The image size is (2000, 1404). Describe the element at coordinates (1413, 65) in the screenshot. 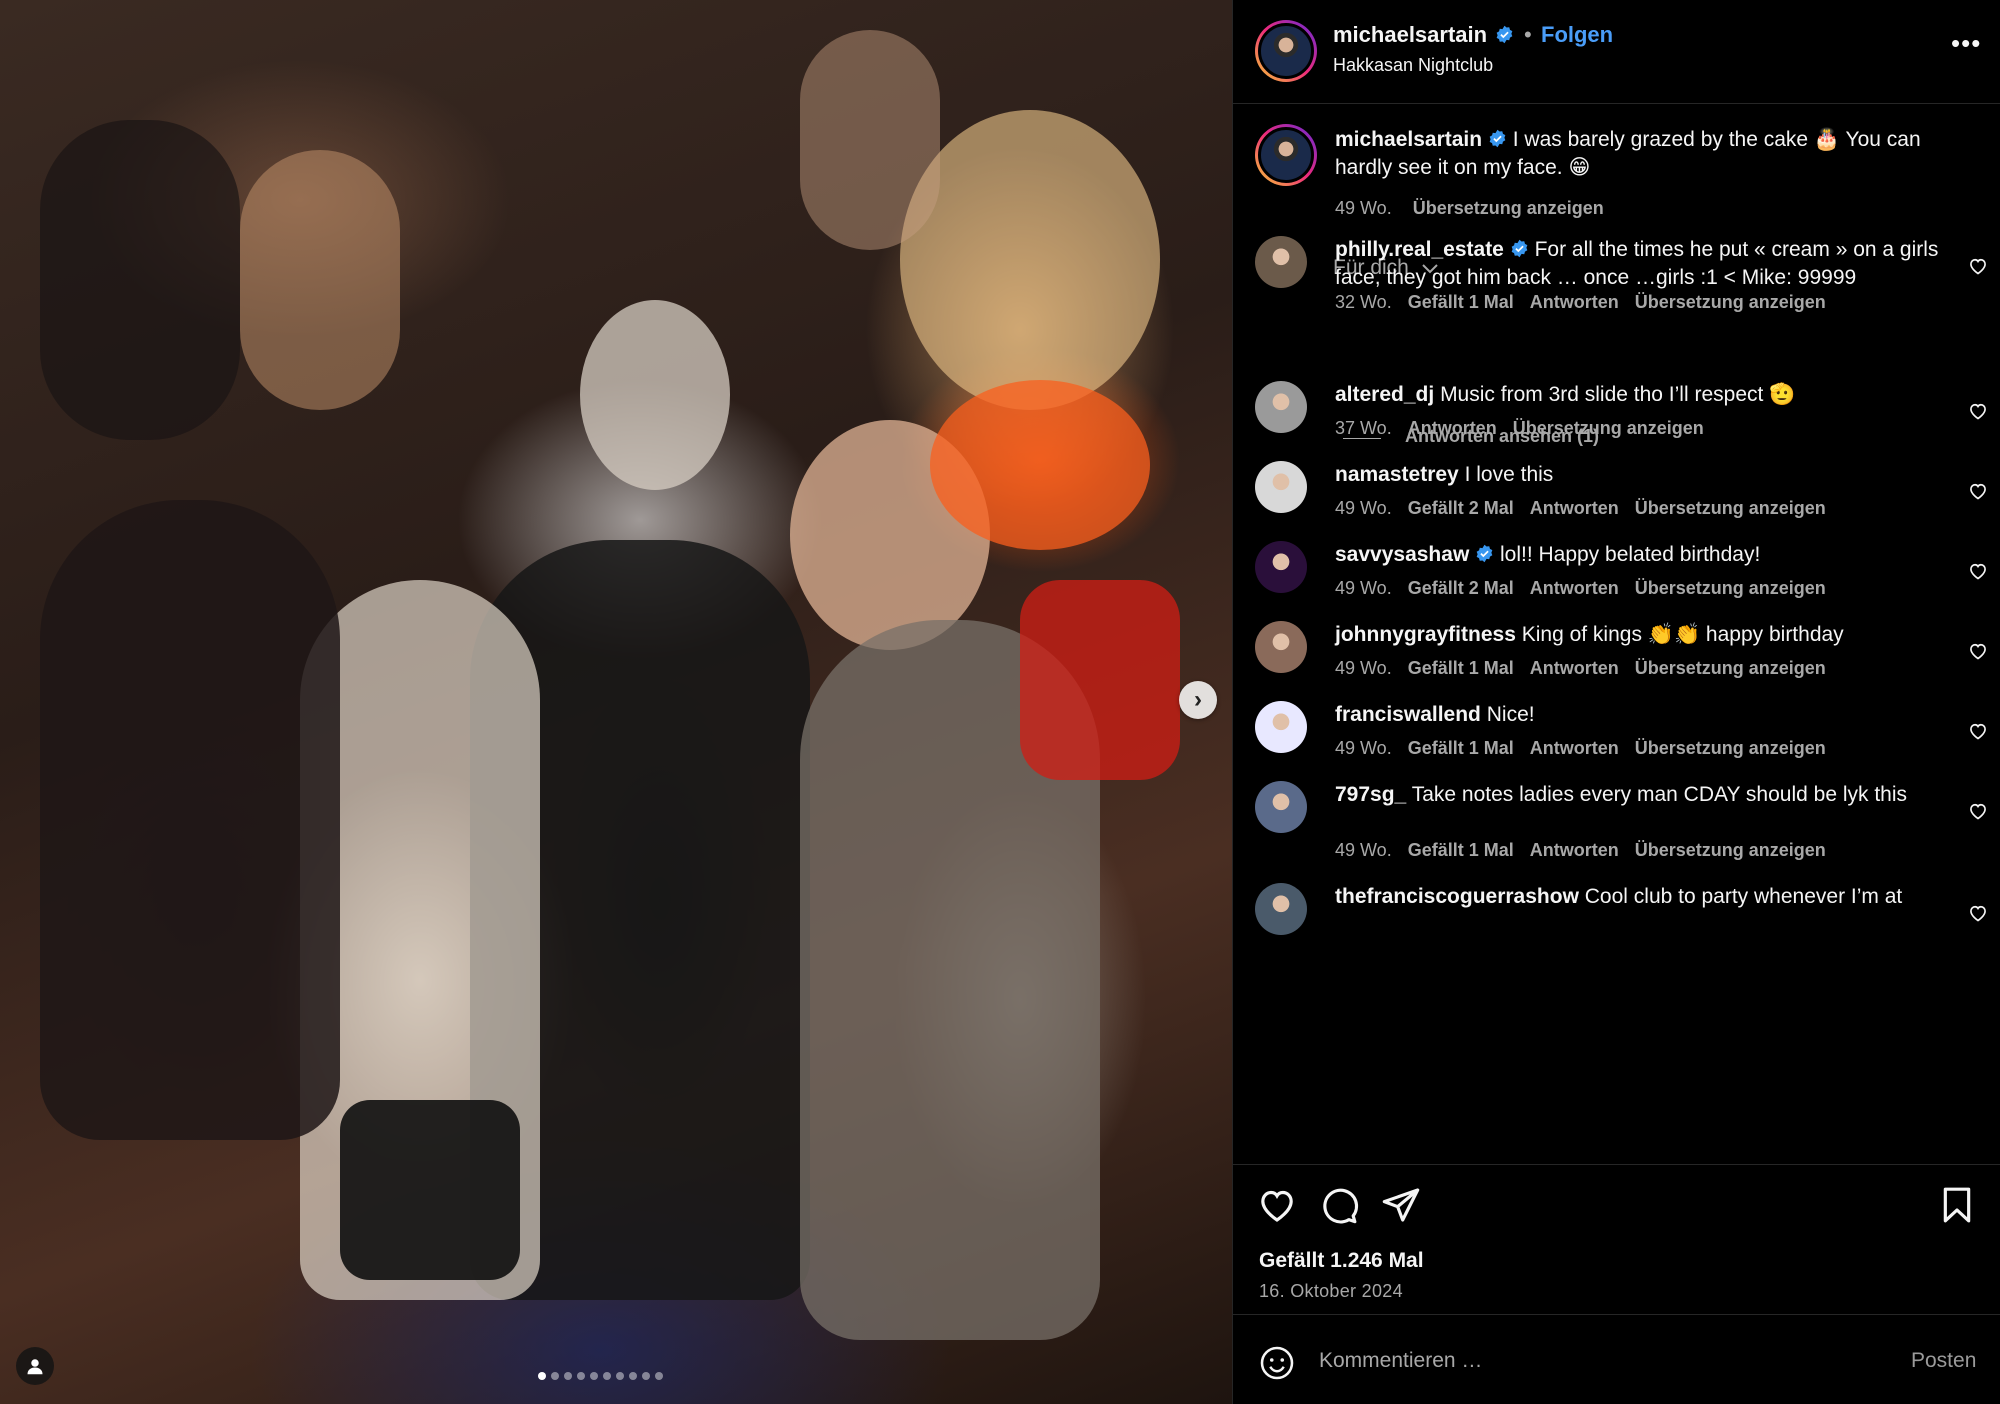

I see `post-location: Hakkasan Nightclub` at that location.